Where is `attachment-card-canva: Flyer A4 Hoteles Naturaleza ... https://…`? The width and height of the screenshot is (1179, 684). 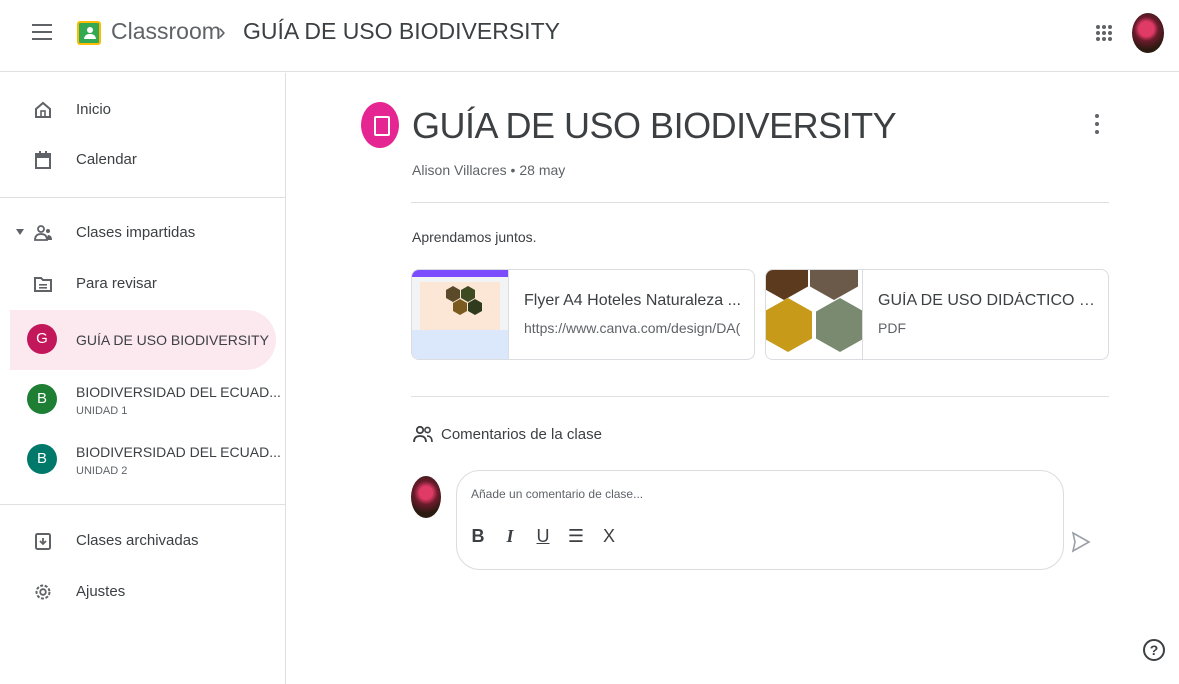
attachment-card-canva: Flyer A4 Hoteles Naturaleza ... https://… is located at coordinates (583, 314).